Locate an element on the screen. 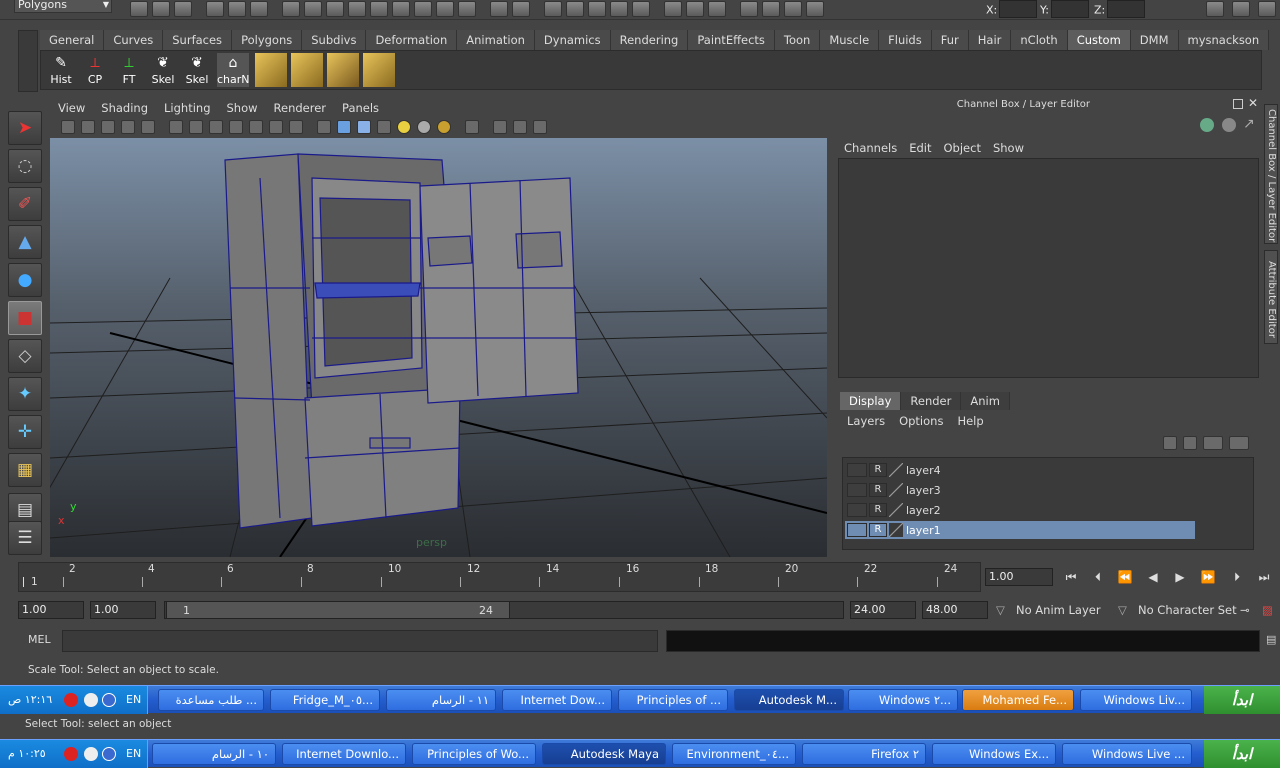 The image size is (1280, 768). taskbar-button: ١٠ - الرسام is located at coordinates (214, 754).